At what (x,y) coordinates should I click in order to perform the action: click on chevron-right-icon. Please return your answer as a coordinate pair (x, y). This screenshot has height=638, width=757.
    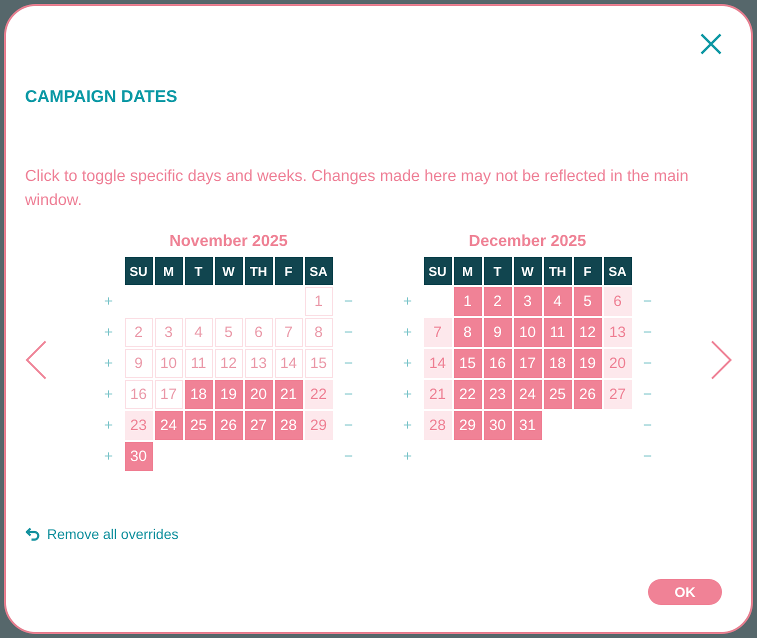
    Looking at the image, I should click on (721, 360).